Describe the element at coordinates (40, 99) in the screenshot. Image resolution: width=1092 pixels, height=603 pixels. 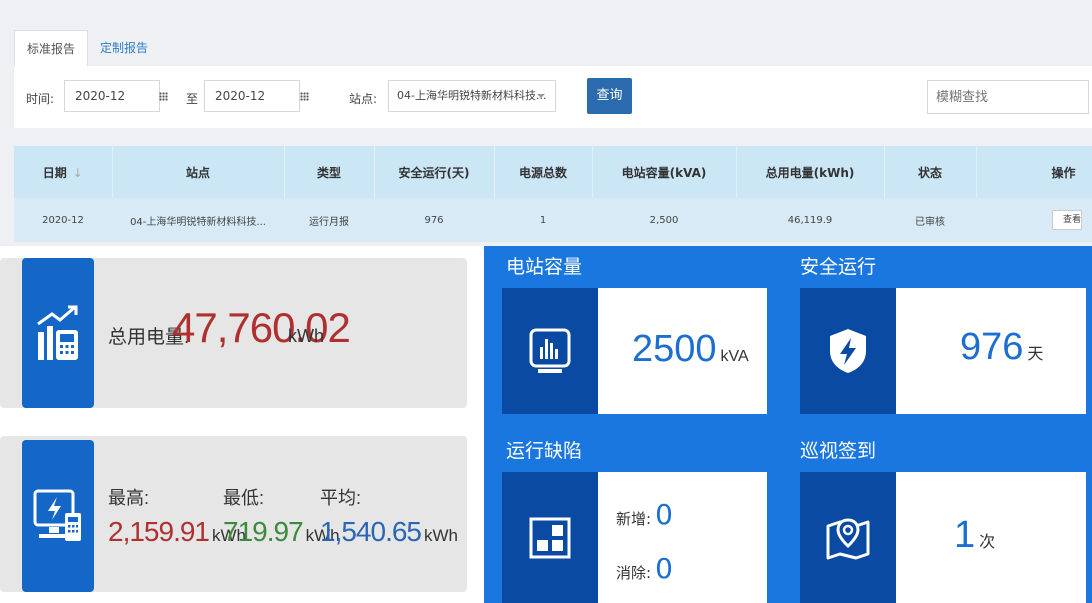
I see `time-label: 时间:` at that location.